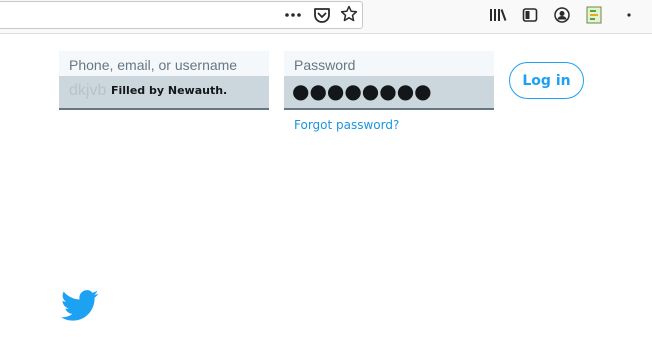 The width and height of the screenshot is (652, 338). Describe the element at coordinates (169, 90) in the screenshot. I see `autofill-badge: Filled by Newauth.` at that location.